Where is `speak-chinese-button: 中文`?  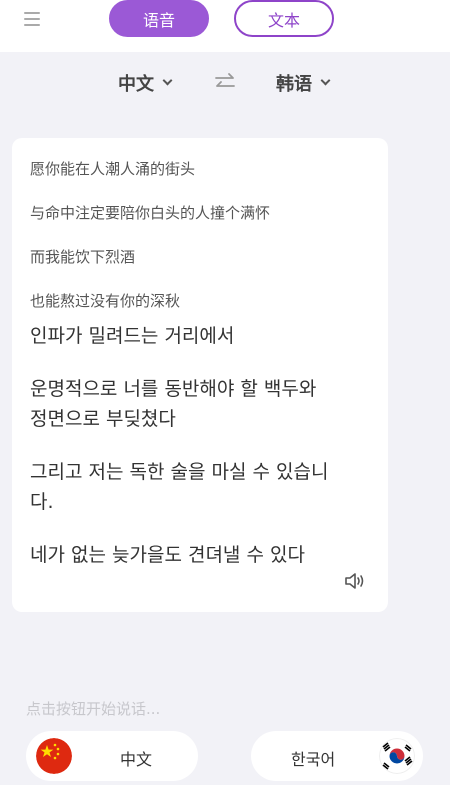
speak-chinese-button: 中文 is located at coordinates (112, 756).